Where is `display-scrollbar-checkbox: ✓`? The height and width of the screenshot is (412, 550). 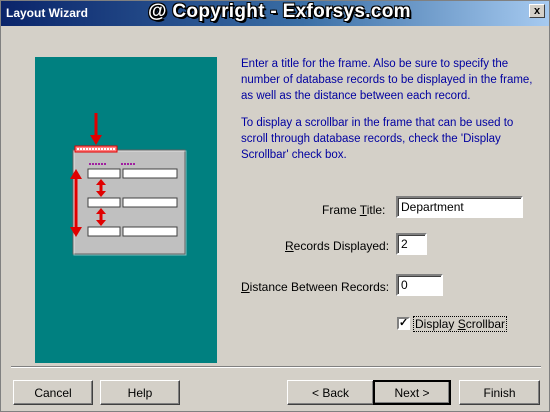
display-scrollbar-checkbox: ✓ is located at coordinates (403, 323).